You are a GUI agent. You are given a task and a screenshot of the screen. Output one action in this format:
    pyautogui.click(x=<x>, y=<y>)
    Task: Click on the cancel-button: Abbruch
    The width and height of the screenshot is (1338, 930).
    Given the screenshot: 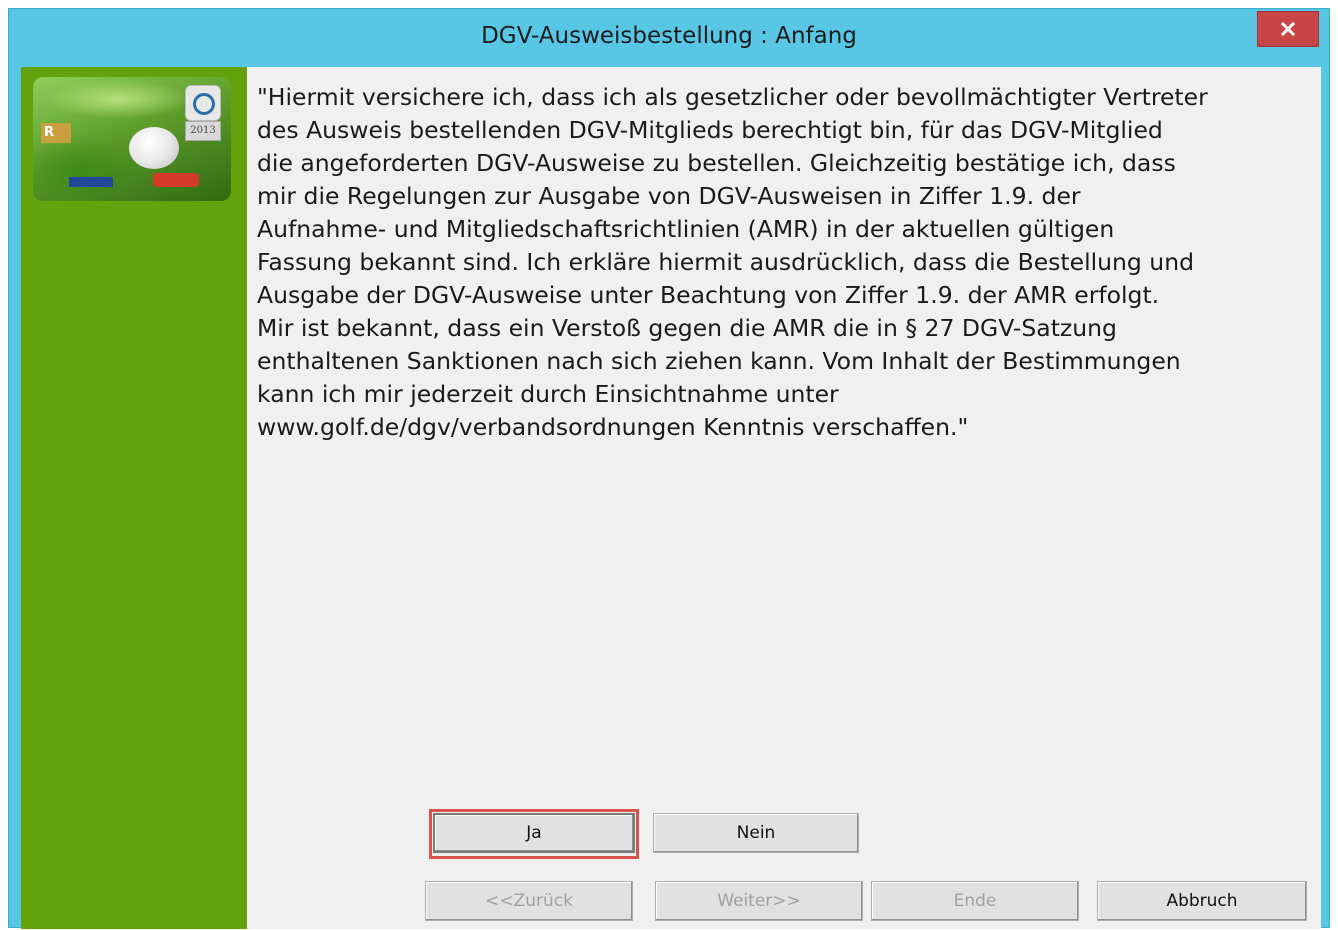 What is the action you would take?
    pyautogui.click(x=1202, y=901)
    